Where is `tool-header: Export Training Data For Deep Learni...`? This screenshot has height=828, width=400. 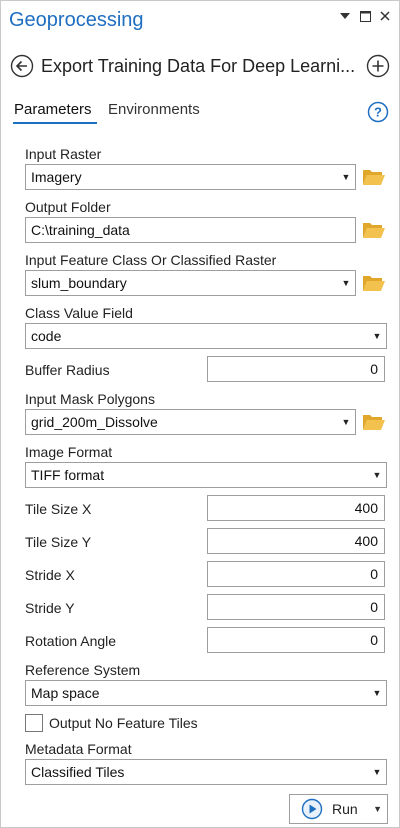 tool-header: Export Training Data For Deep Learni... is located at coordinates (200, 66).